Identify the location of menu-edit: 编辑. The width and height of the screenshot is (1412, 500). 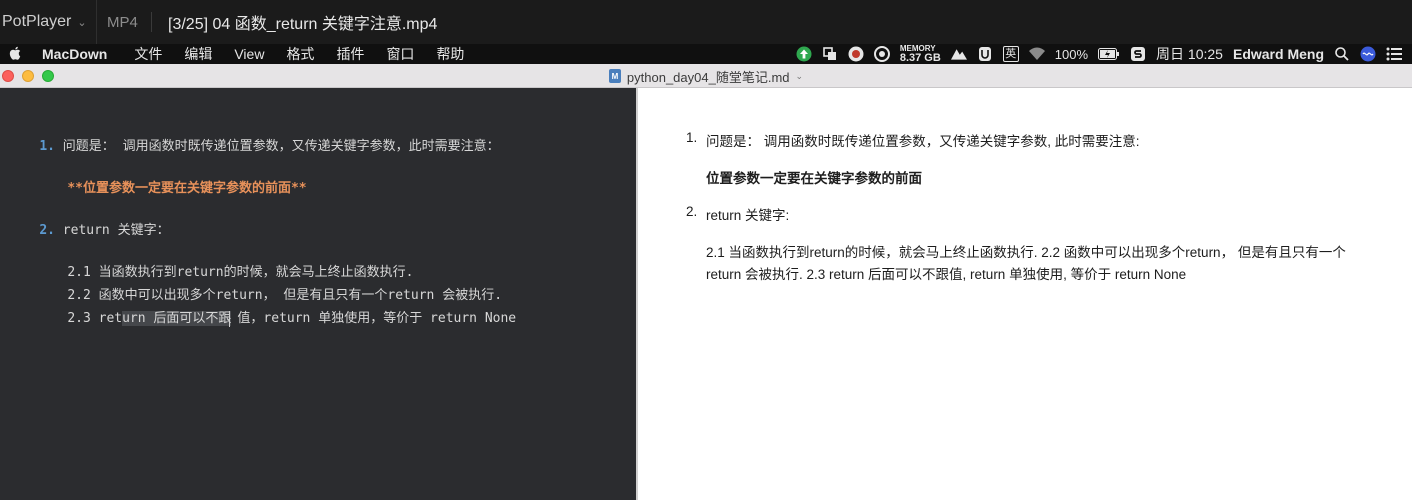
(198, 54).